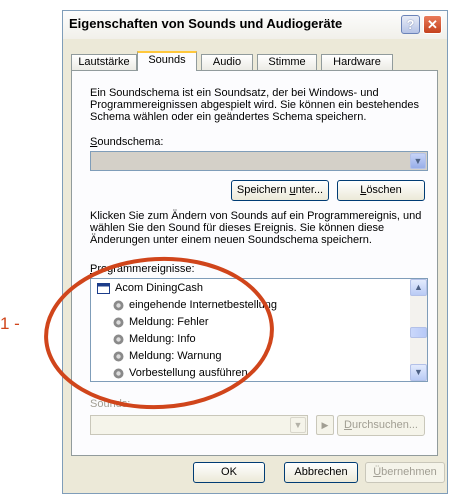 The image size is (450, 494). Describe the element at coordinates (180, 373) in the screenshot. I see `list-item: Vorbestellung ausführen` at that location.